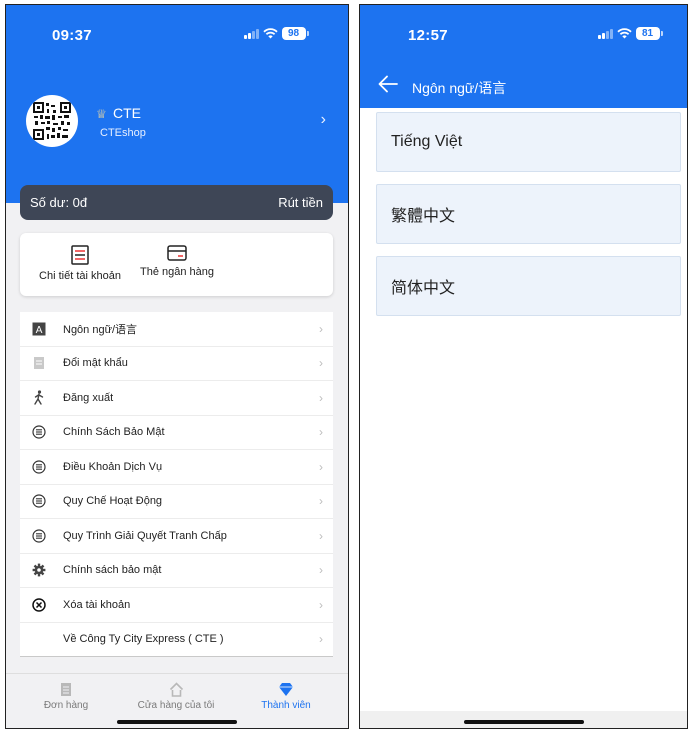 The width and height of the screenshot is (691, 733). I want to click on language-option-simplified-chinese: 简体中文, so click(528, 286).